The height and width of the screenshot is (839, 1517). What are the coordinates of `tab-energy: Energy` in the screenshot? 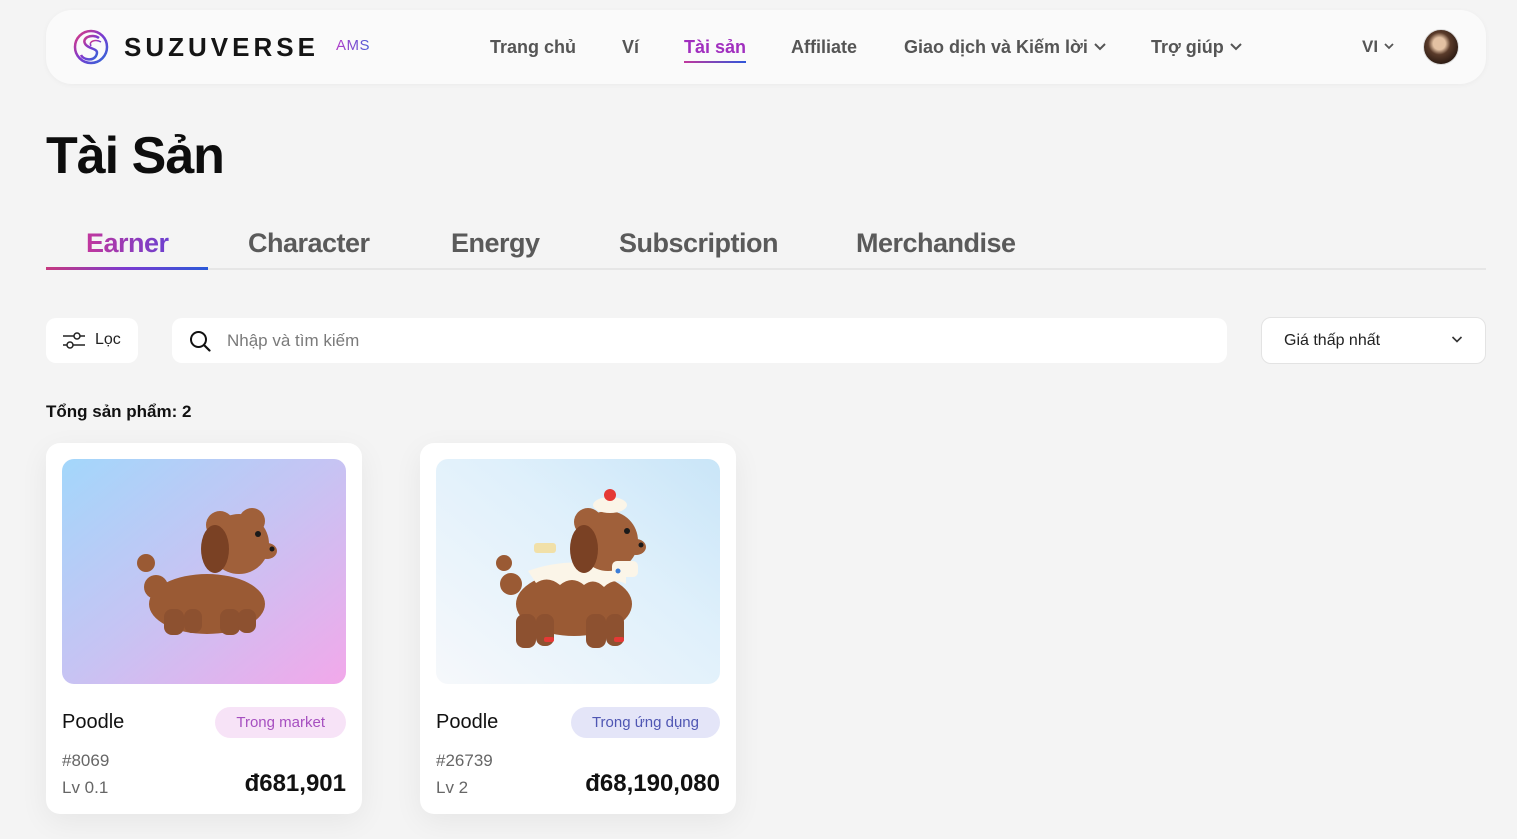 It's located at (495, 243).